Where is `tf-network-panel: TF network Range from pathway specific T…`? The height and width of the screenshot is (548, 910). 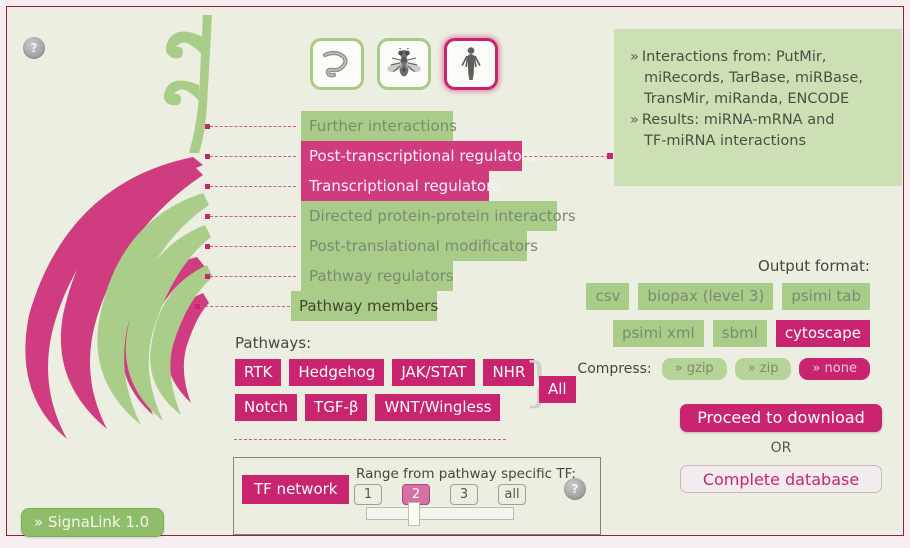 tf-network-panel: TF network Range from pathway specific T… is located at coordinates (417, 496).